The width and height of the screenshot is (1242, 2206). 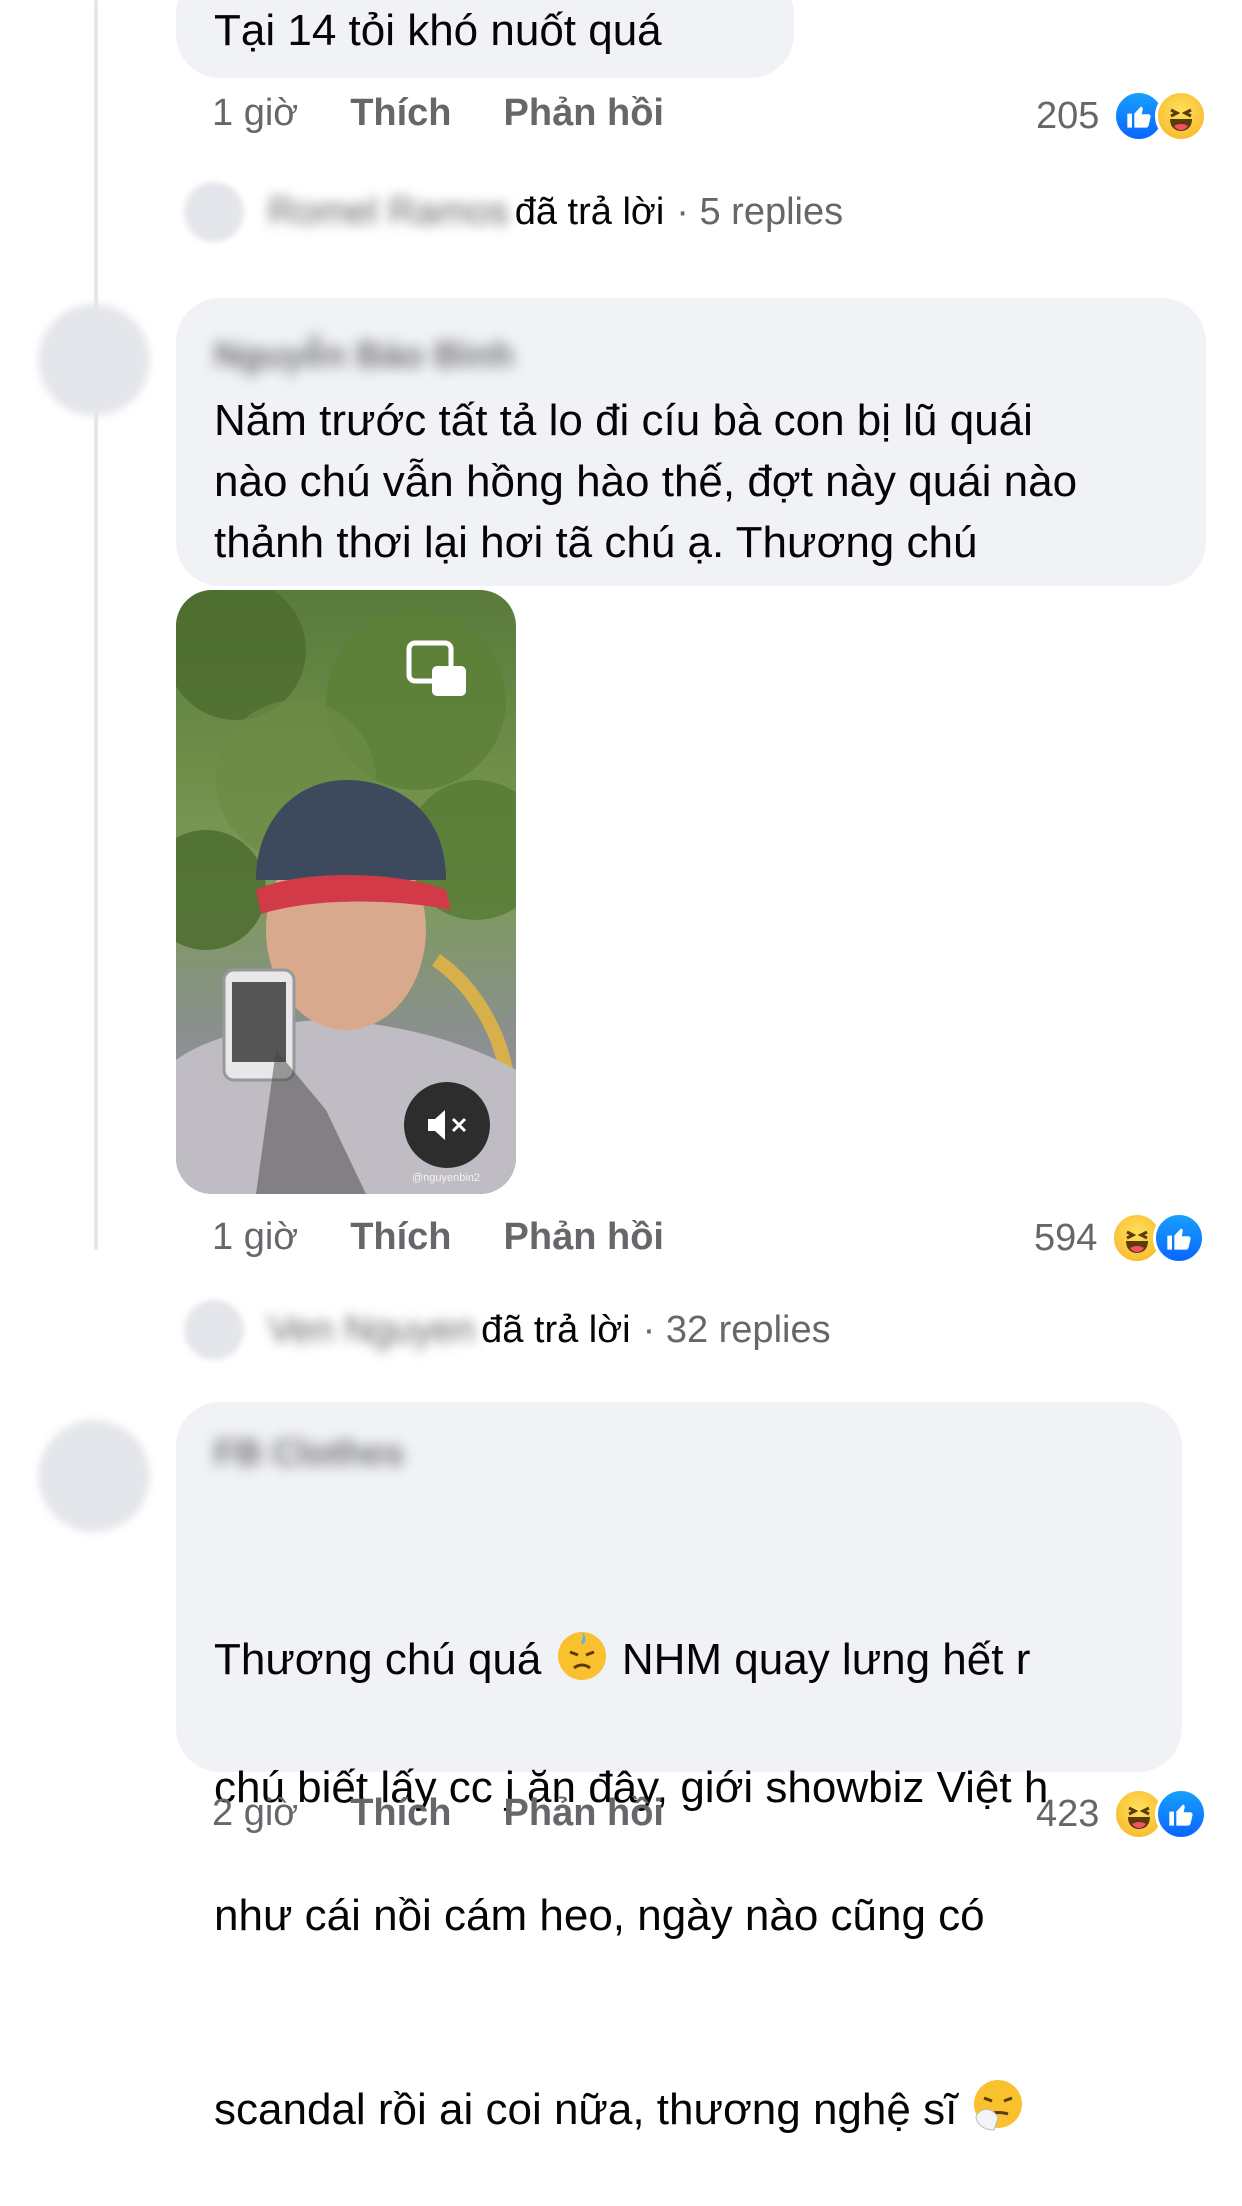 What do you see at coordinates (1122, 116) in the screenshot?
I see `reaction-summary: 205` at bounding box center [1122, 116].